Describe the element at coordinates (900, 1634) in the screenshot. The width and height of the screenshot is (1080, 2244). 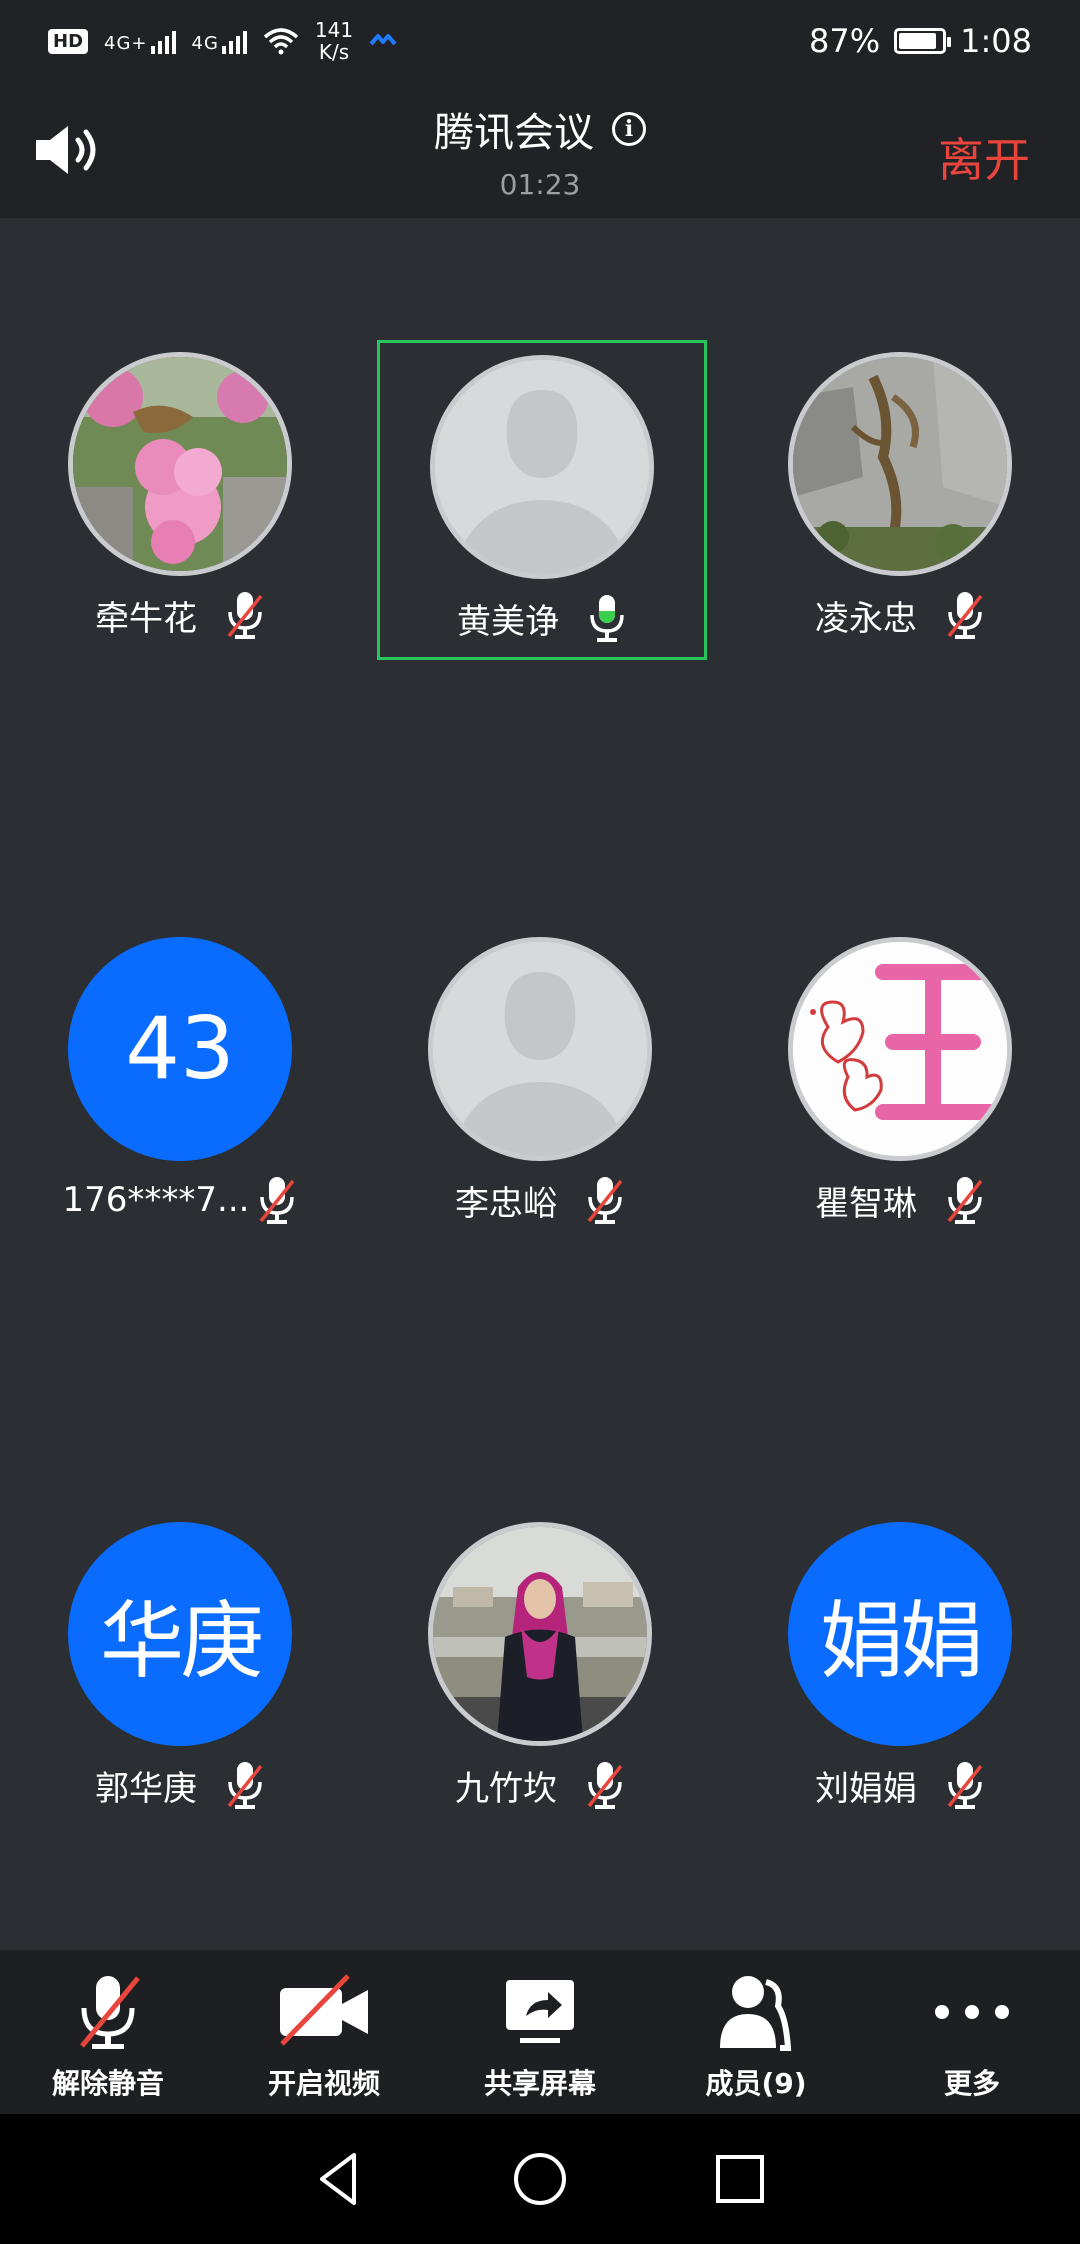
I see `avatar-initials: 娟娟` at that location.